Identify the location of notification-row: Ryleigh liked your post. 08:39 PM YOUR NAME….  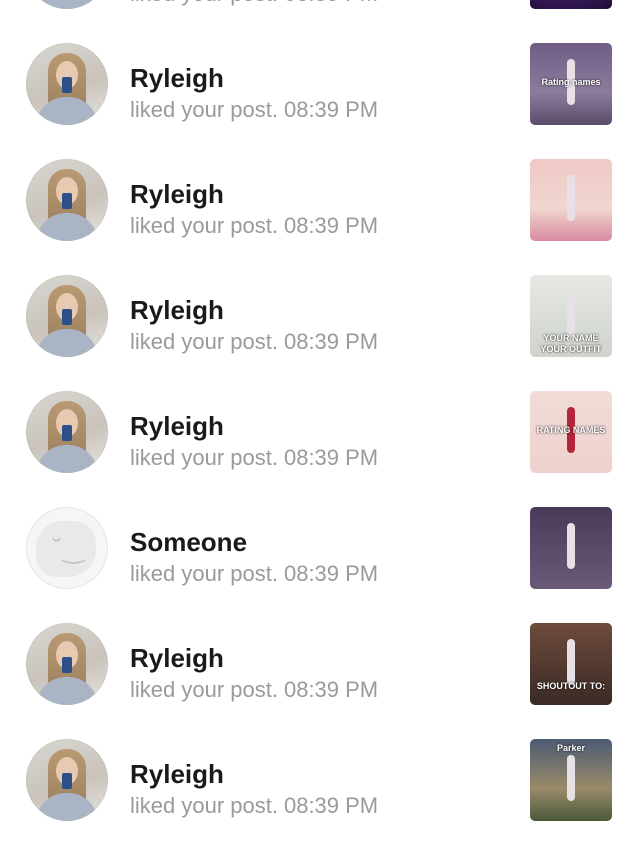
(320, 315).